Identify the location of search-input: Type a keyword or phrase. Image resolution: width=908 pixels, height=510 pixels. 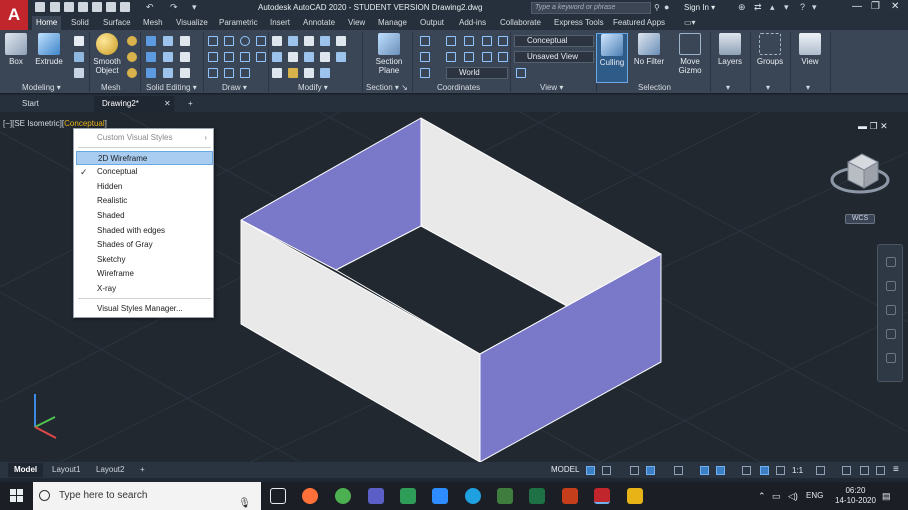
(591, 8).